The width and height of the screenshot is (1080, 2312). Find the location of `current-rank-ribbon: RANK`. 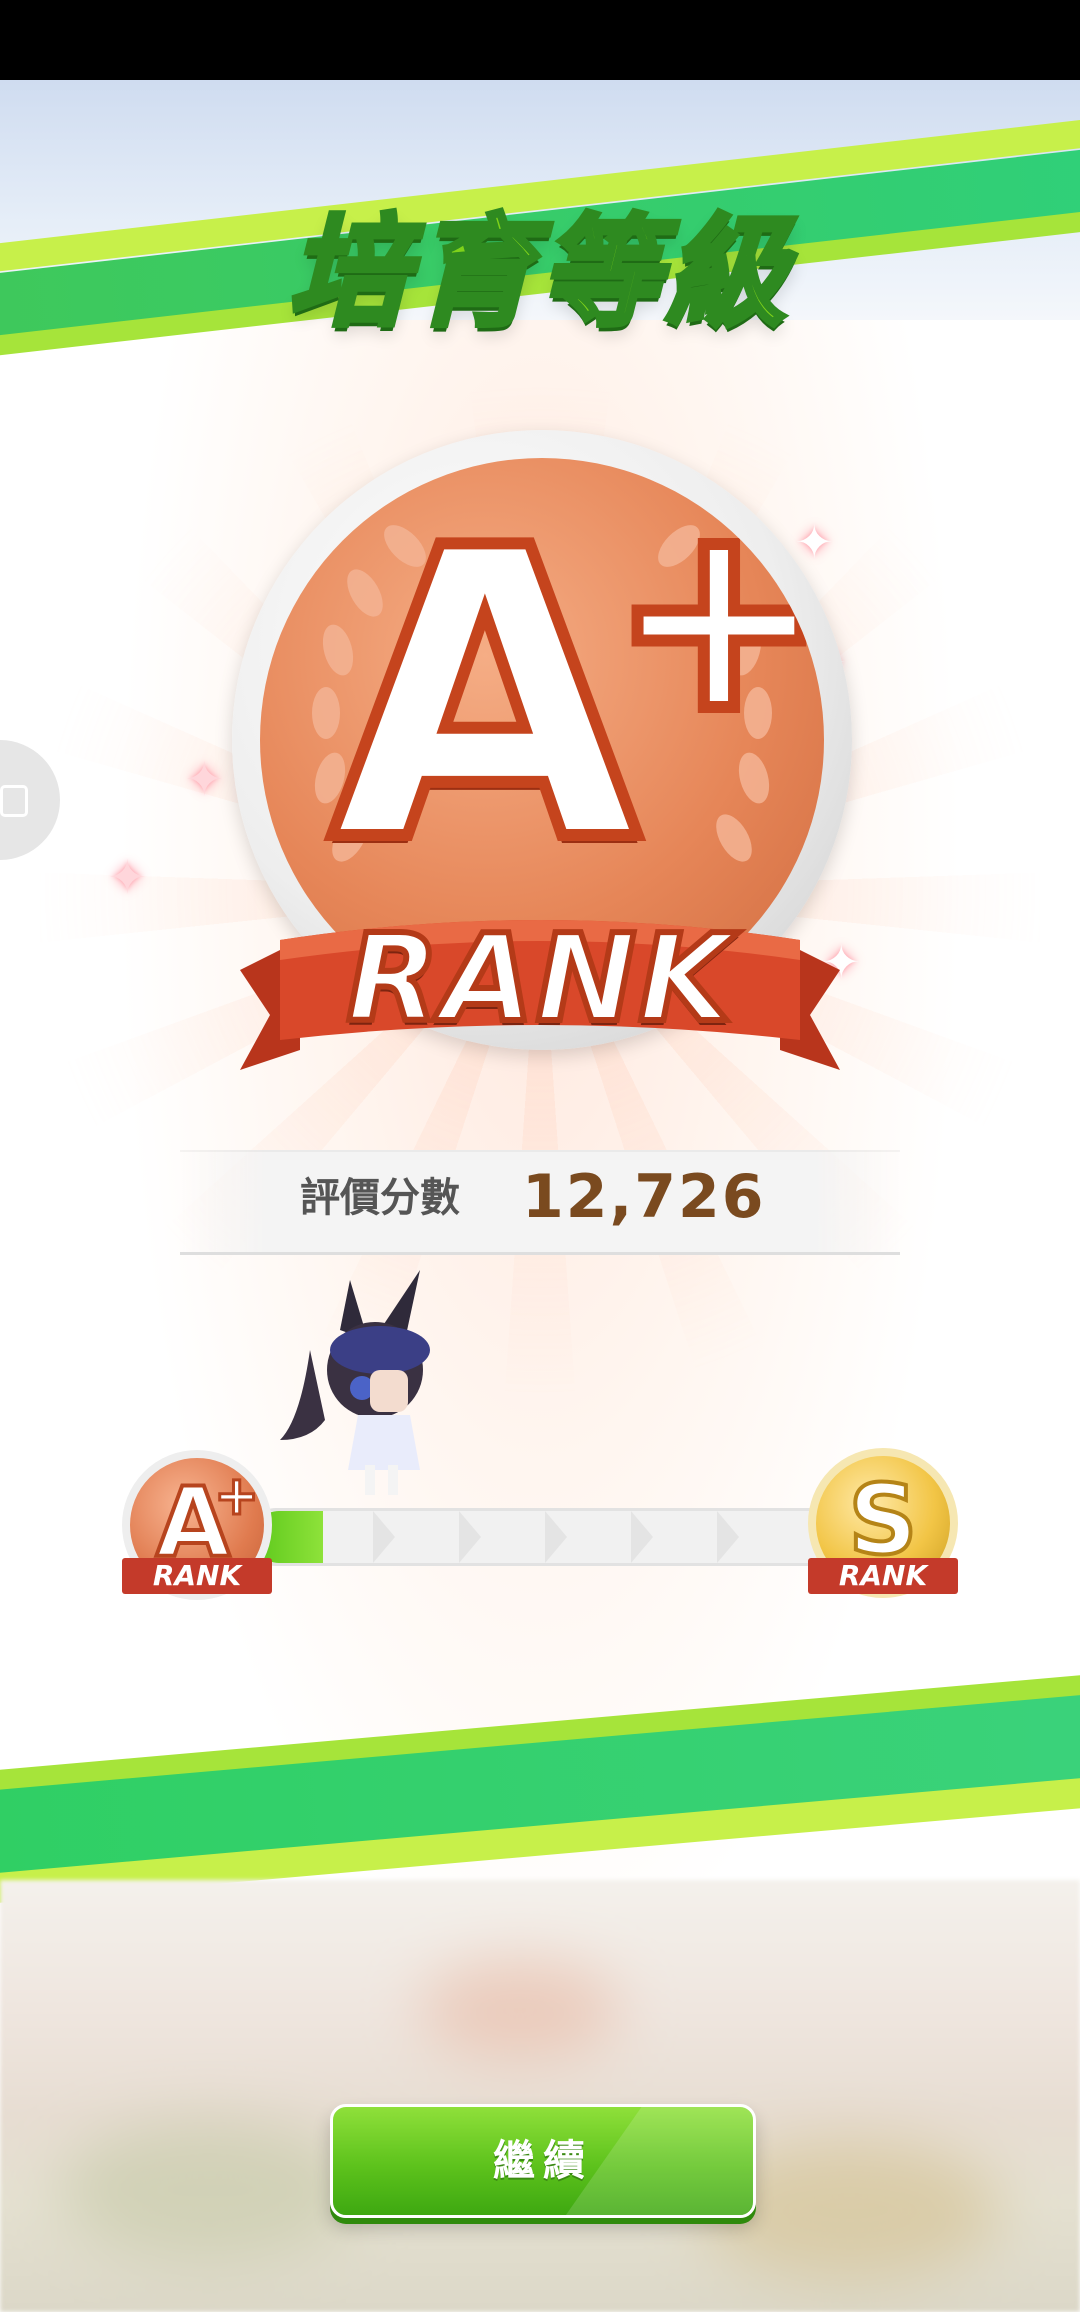

current-rank-ribbon: RANK is located at coordinates (197, 1576).